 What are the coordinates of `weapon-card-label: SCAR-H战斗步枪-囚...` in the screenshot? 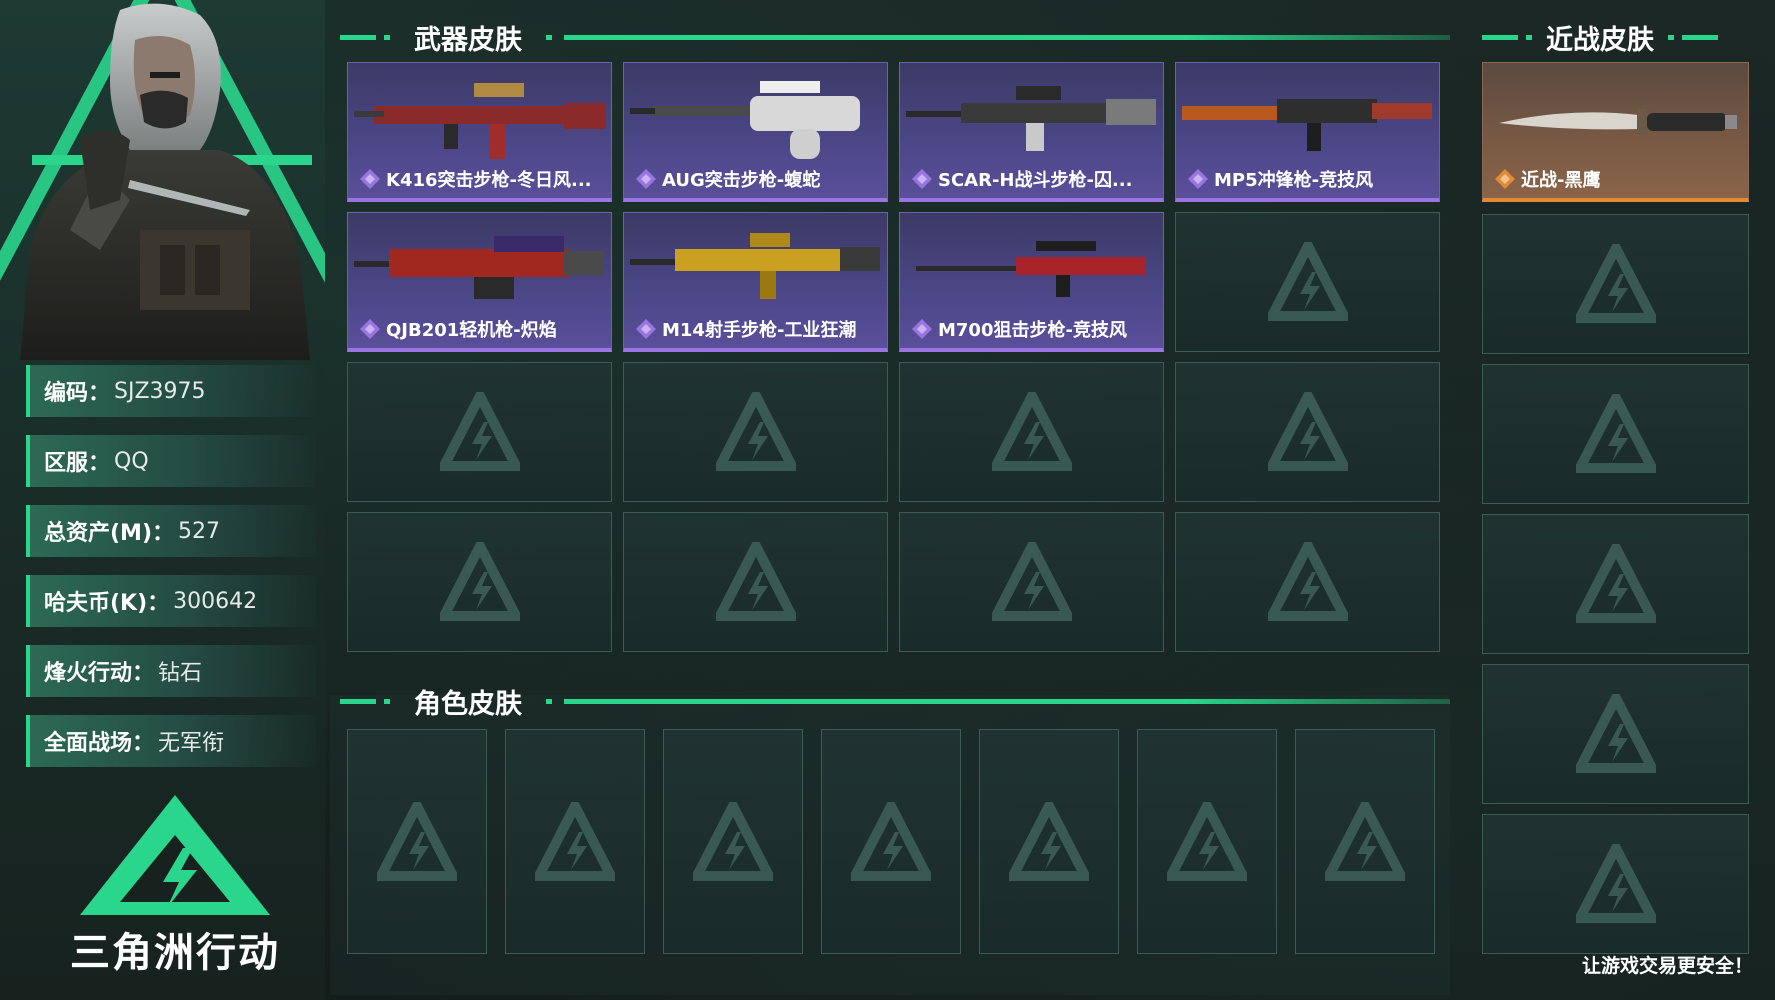 It's located at (1033, 179).